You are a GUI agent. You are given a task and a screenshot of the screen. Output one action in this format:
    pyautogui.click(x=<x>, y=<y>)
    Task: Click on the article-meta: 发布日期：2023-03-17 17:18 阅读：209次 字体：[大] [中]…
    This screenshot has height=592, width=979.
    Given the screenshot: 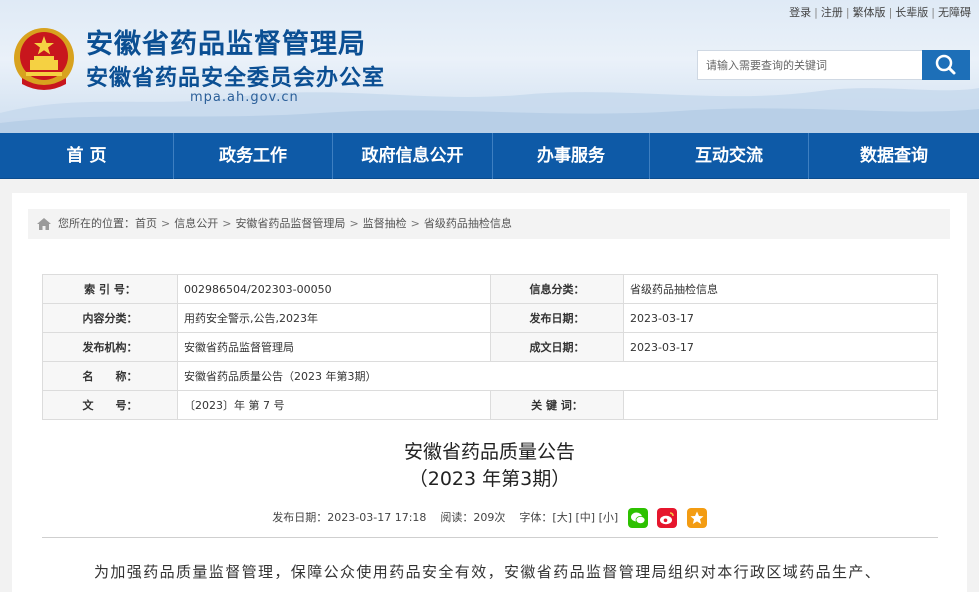 What is the action you would take?
    pyautogui.click(x=489, y=518)
    